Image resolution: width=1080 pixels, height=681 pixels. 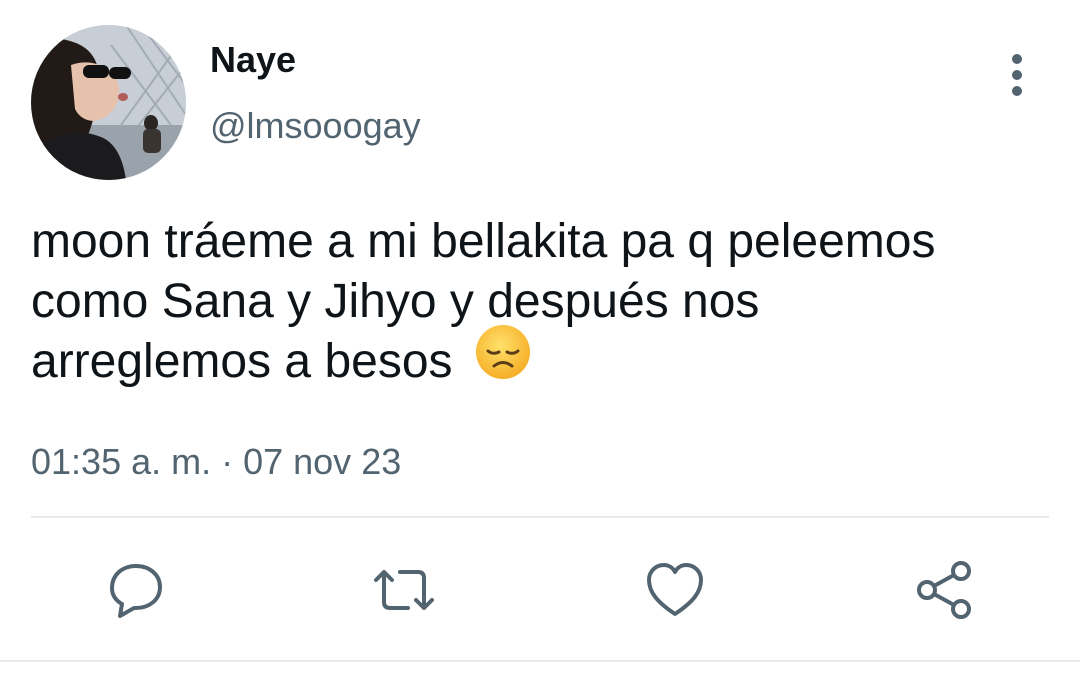 I want to click on user-handle: @lmsooogay, so click(x=315, y=126).